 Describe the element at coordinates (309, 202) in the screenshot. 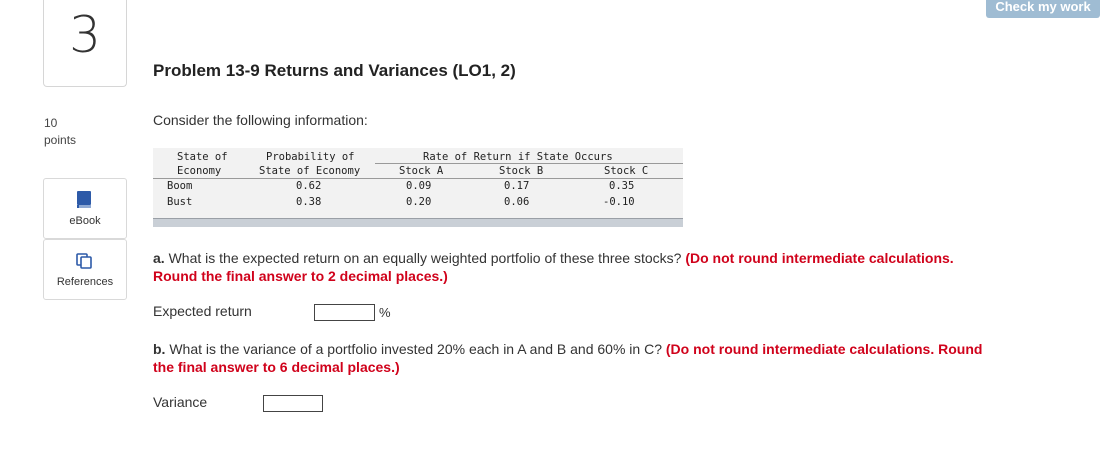

I see `row-bust-prob: 0.38` at that location.